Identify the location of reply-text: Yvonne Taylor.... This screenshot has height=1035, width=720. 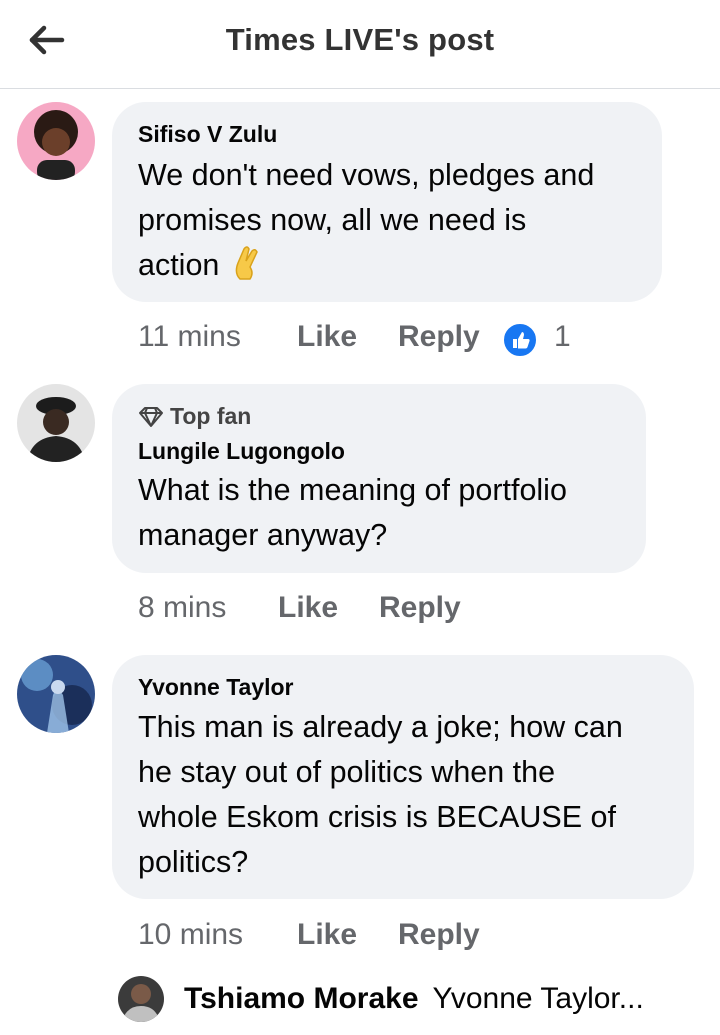
(538, 998).